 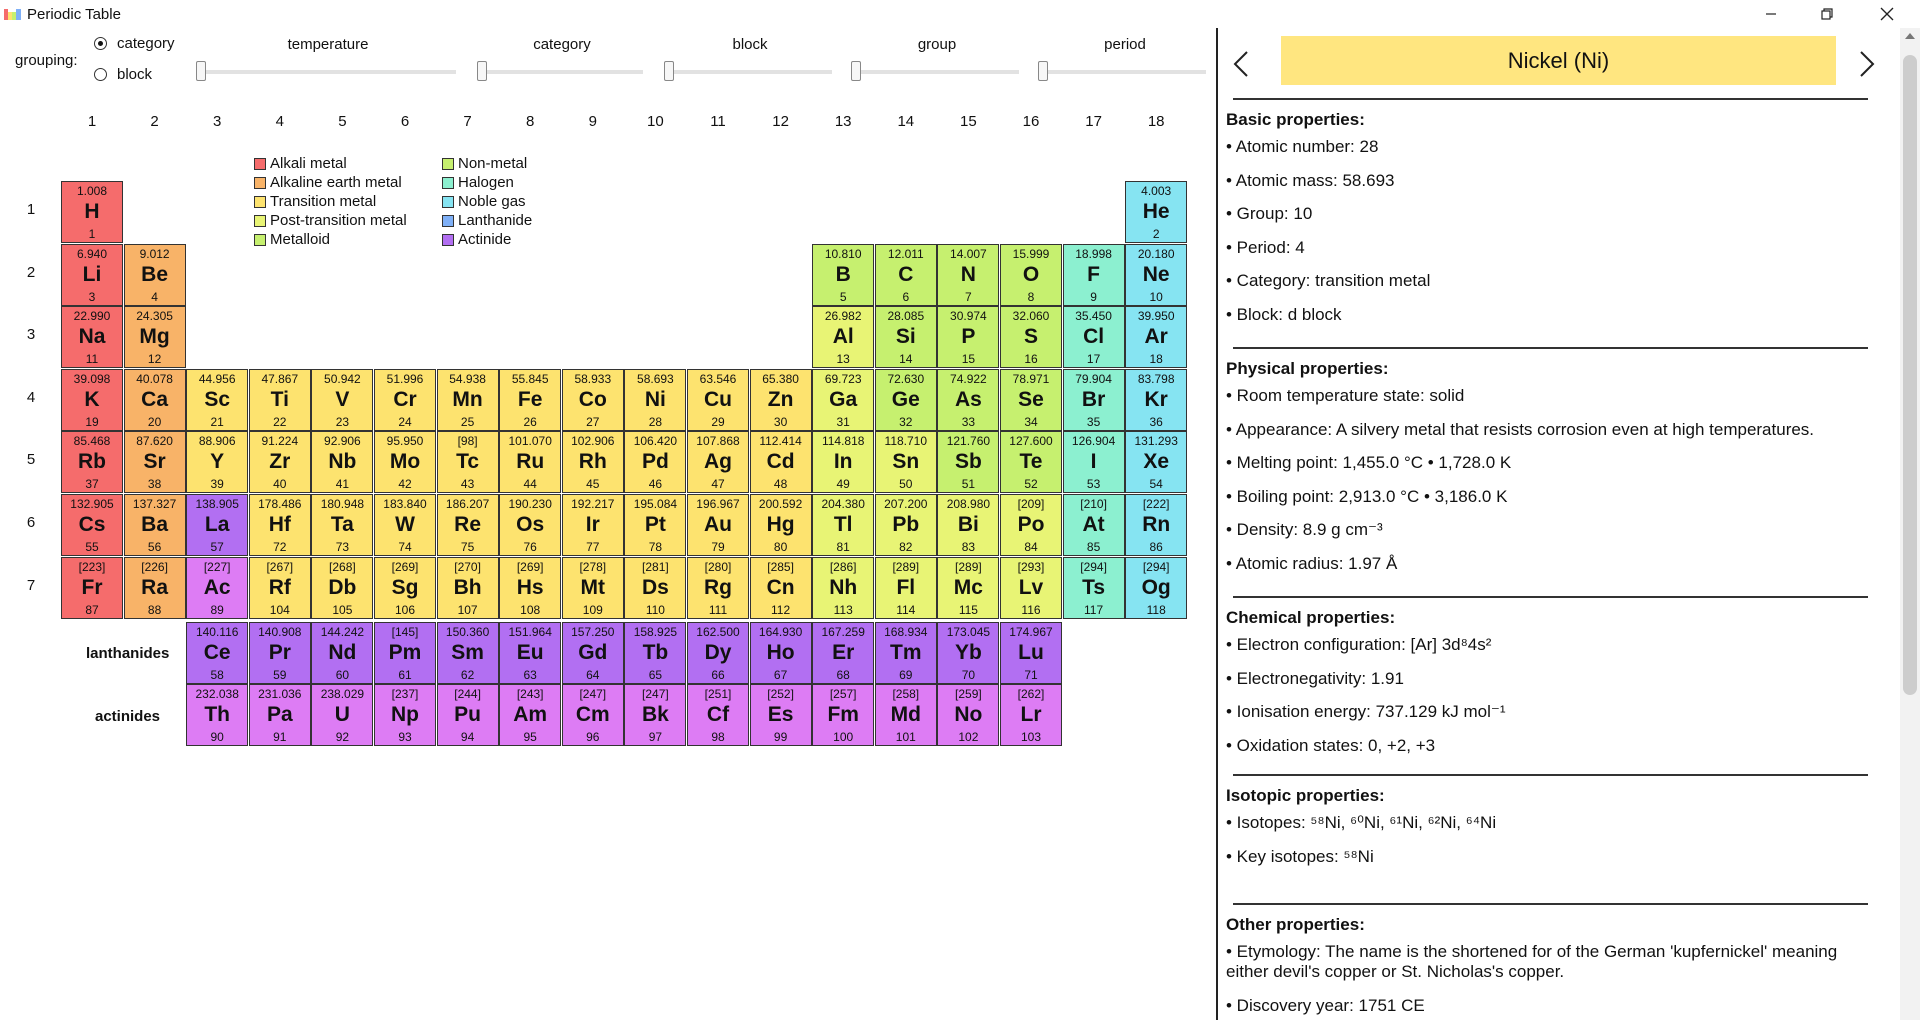 I want to click on element-cell-cs: 132.905 Cs 55, so click(x=92, y=525).